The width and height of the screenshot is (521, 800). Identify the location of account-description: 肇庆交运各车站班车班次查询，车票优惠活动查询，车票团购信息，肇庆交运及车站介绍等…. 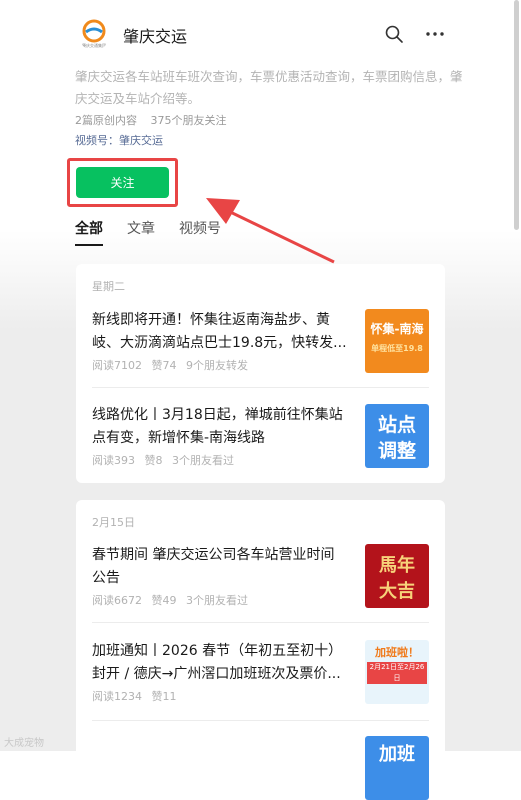
(269, 87).